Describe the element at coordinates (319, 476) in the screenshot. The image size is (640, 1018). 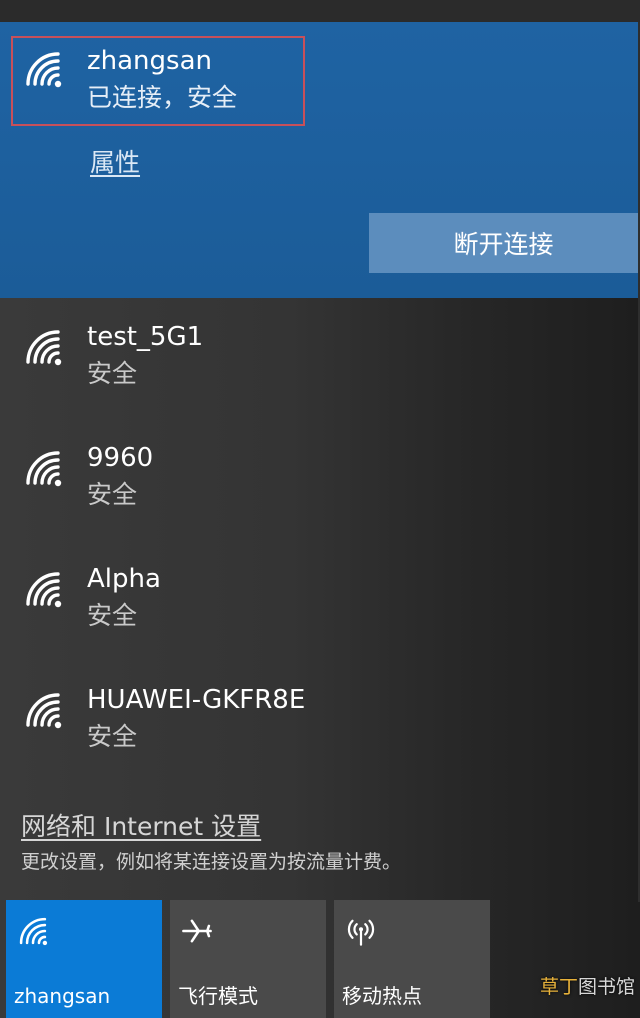
I see `network-list-item: 9960 安全` at that location.